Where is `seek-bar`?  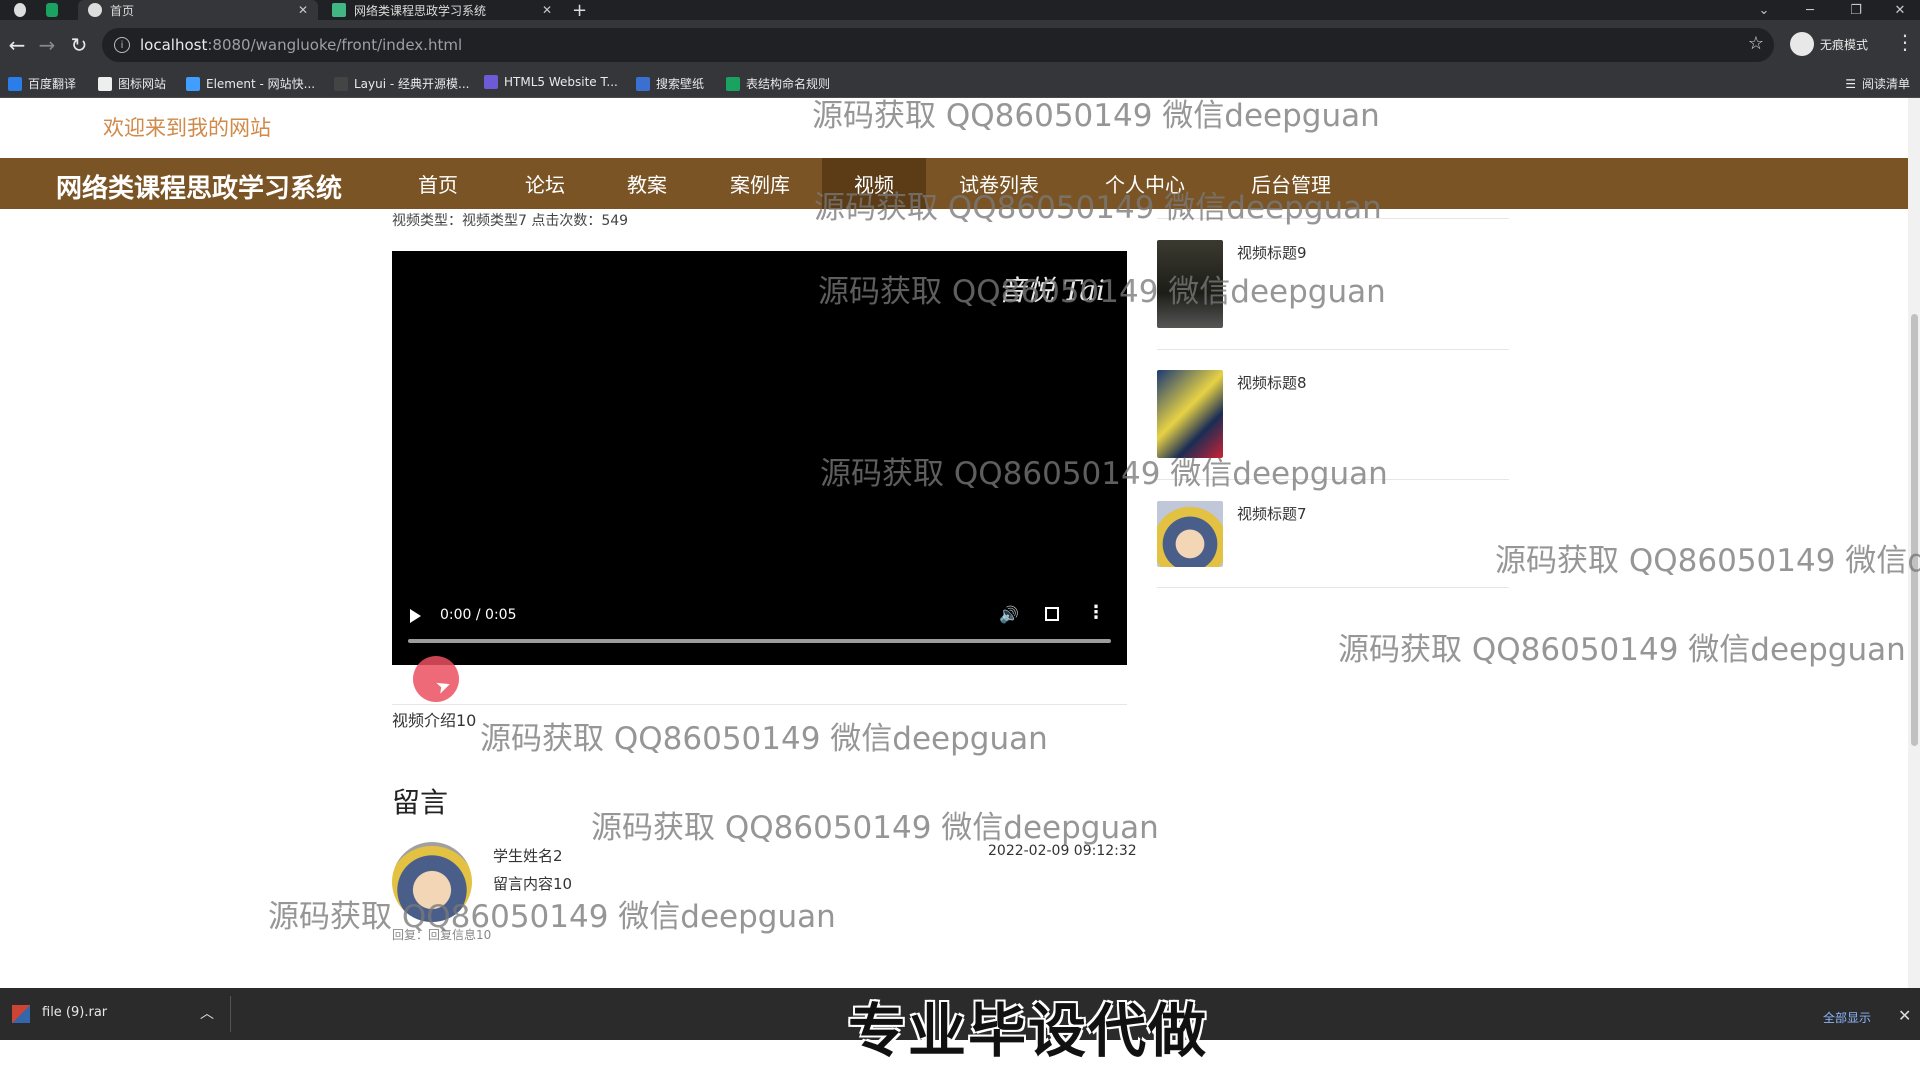 seek-bar is located at coordinates (759, 641).